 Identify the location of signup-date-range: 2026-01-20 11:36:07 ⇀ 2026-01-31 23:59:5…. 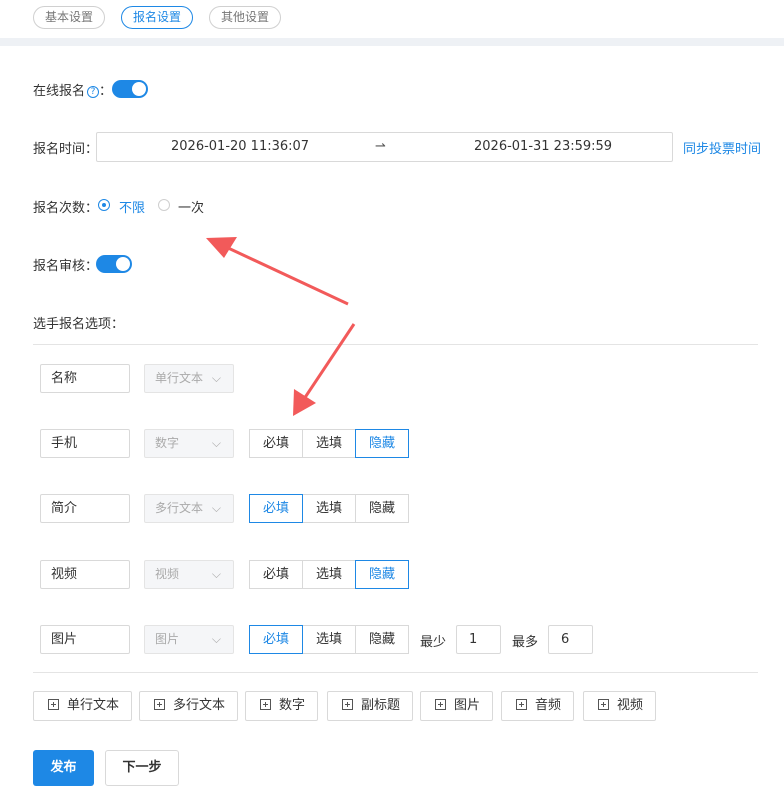
(384, 147).